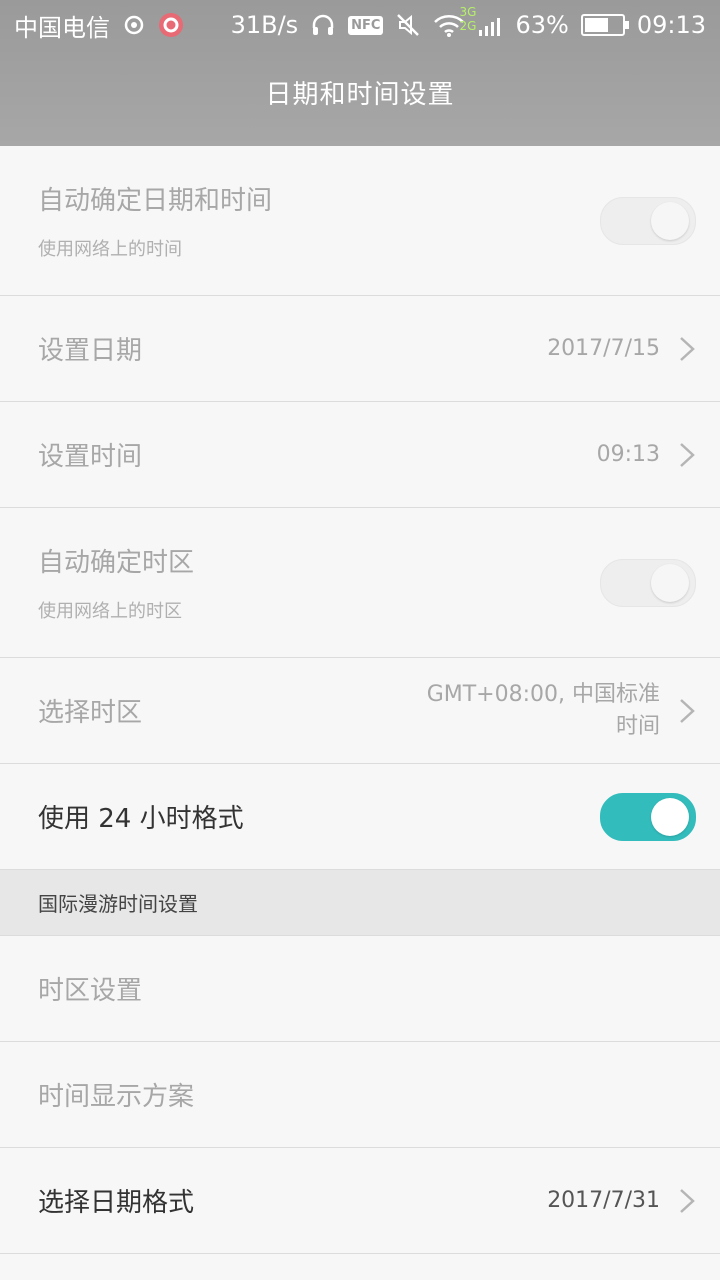 The height and width of the screenshot is (1280, 720). What do you see at coordinates (141, 819) in the screenshot?
I see `row-title: 使用 24 小时格式` at bounding box center [141, 819].